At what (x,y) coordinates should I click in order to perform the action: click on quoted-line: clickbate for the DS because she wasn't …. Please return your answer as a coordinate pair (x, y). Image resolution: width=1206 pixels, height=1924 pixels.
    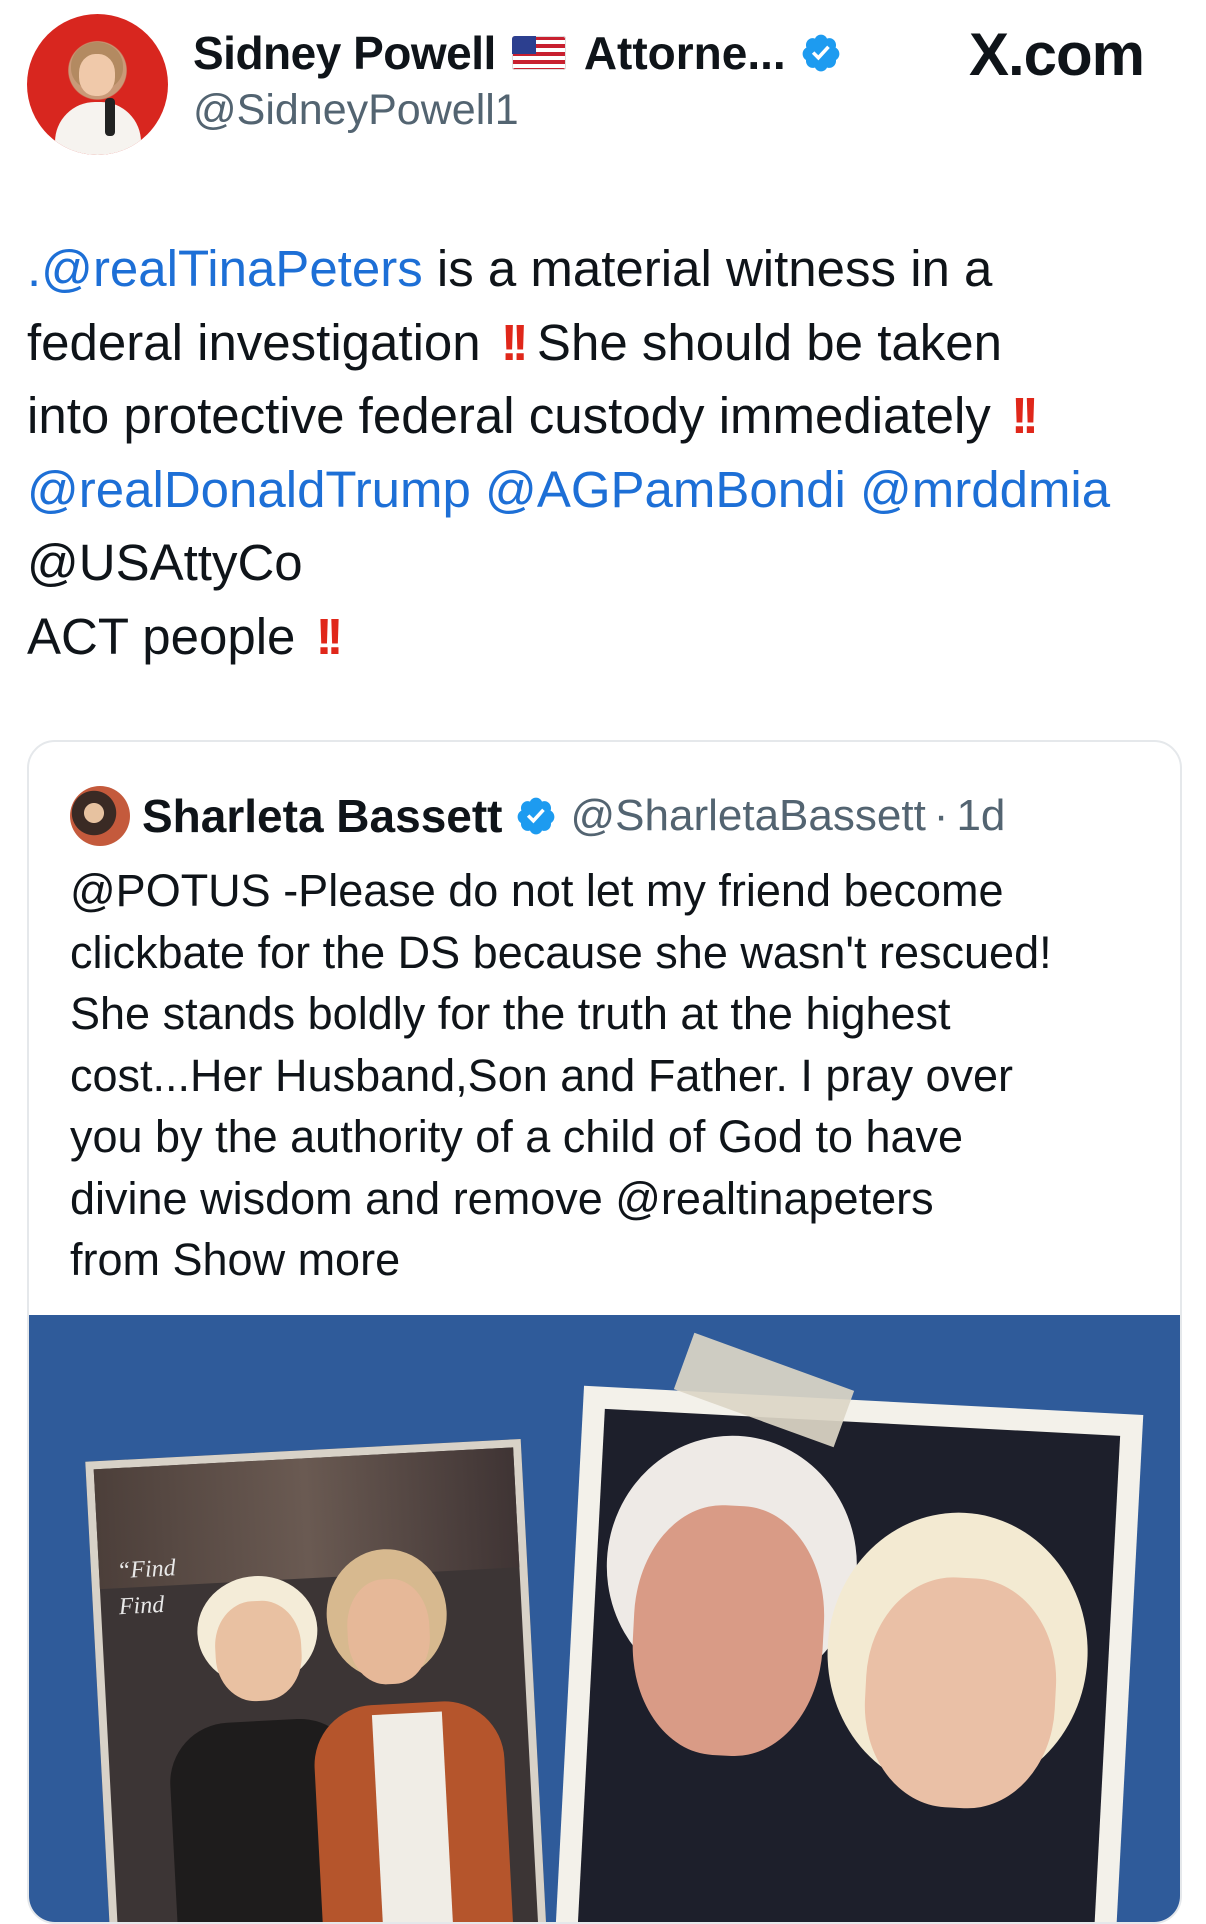
    Looking at the image, I should click on (561, 952).